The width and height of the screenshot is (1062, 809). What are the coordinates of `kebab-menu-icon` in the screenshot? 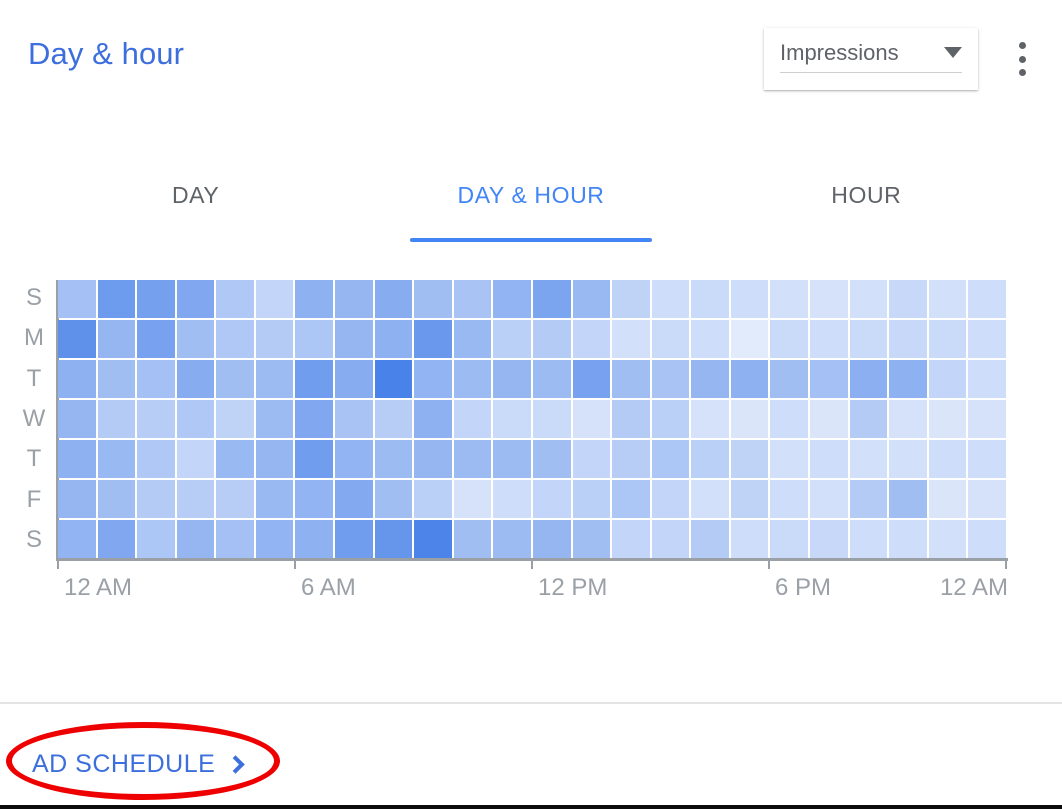 It's located at (1022, 59).